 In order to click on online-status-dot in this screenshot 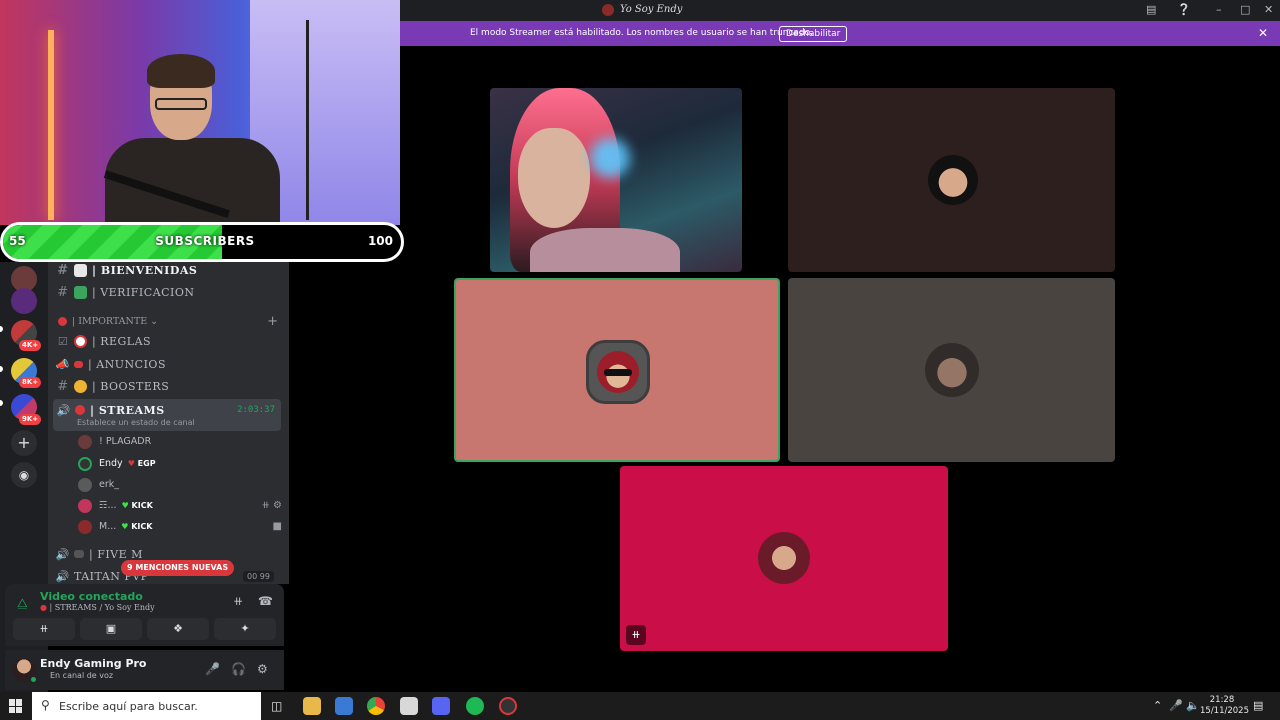, I will do `click(33, 679)`.